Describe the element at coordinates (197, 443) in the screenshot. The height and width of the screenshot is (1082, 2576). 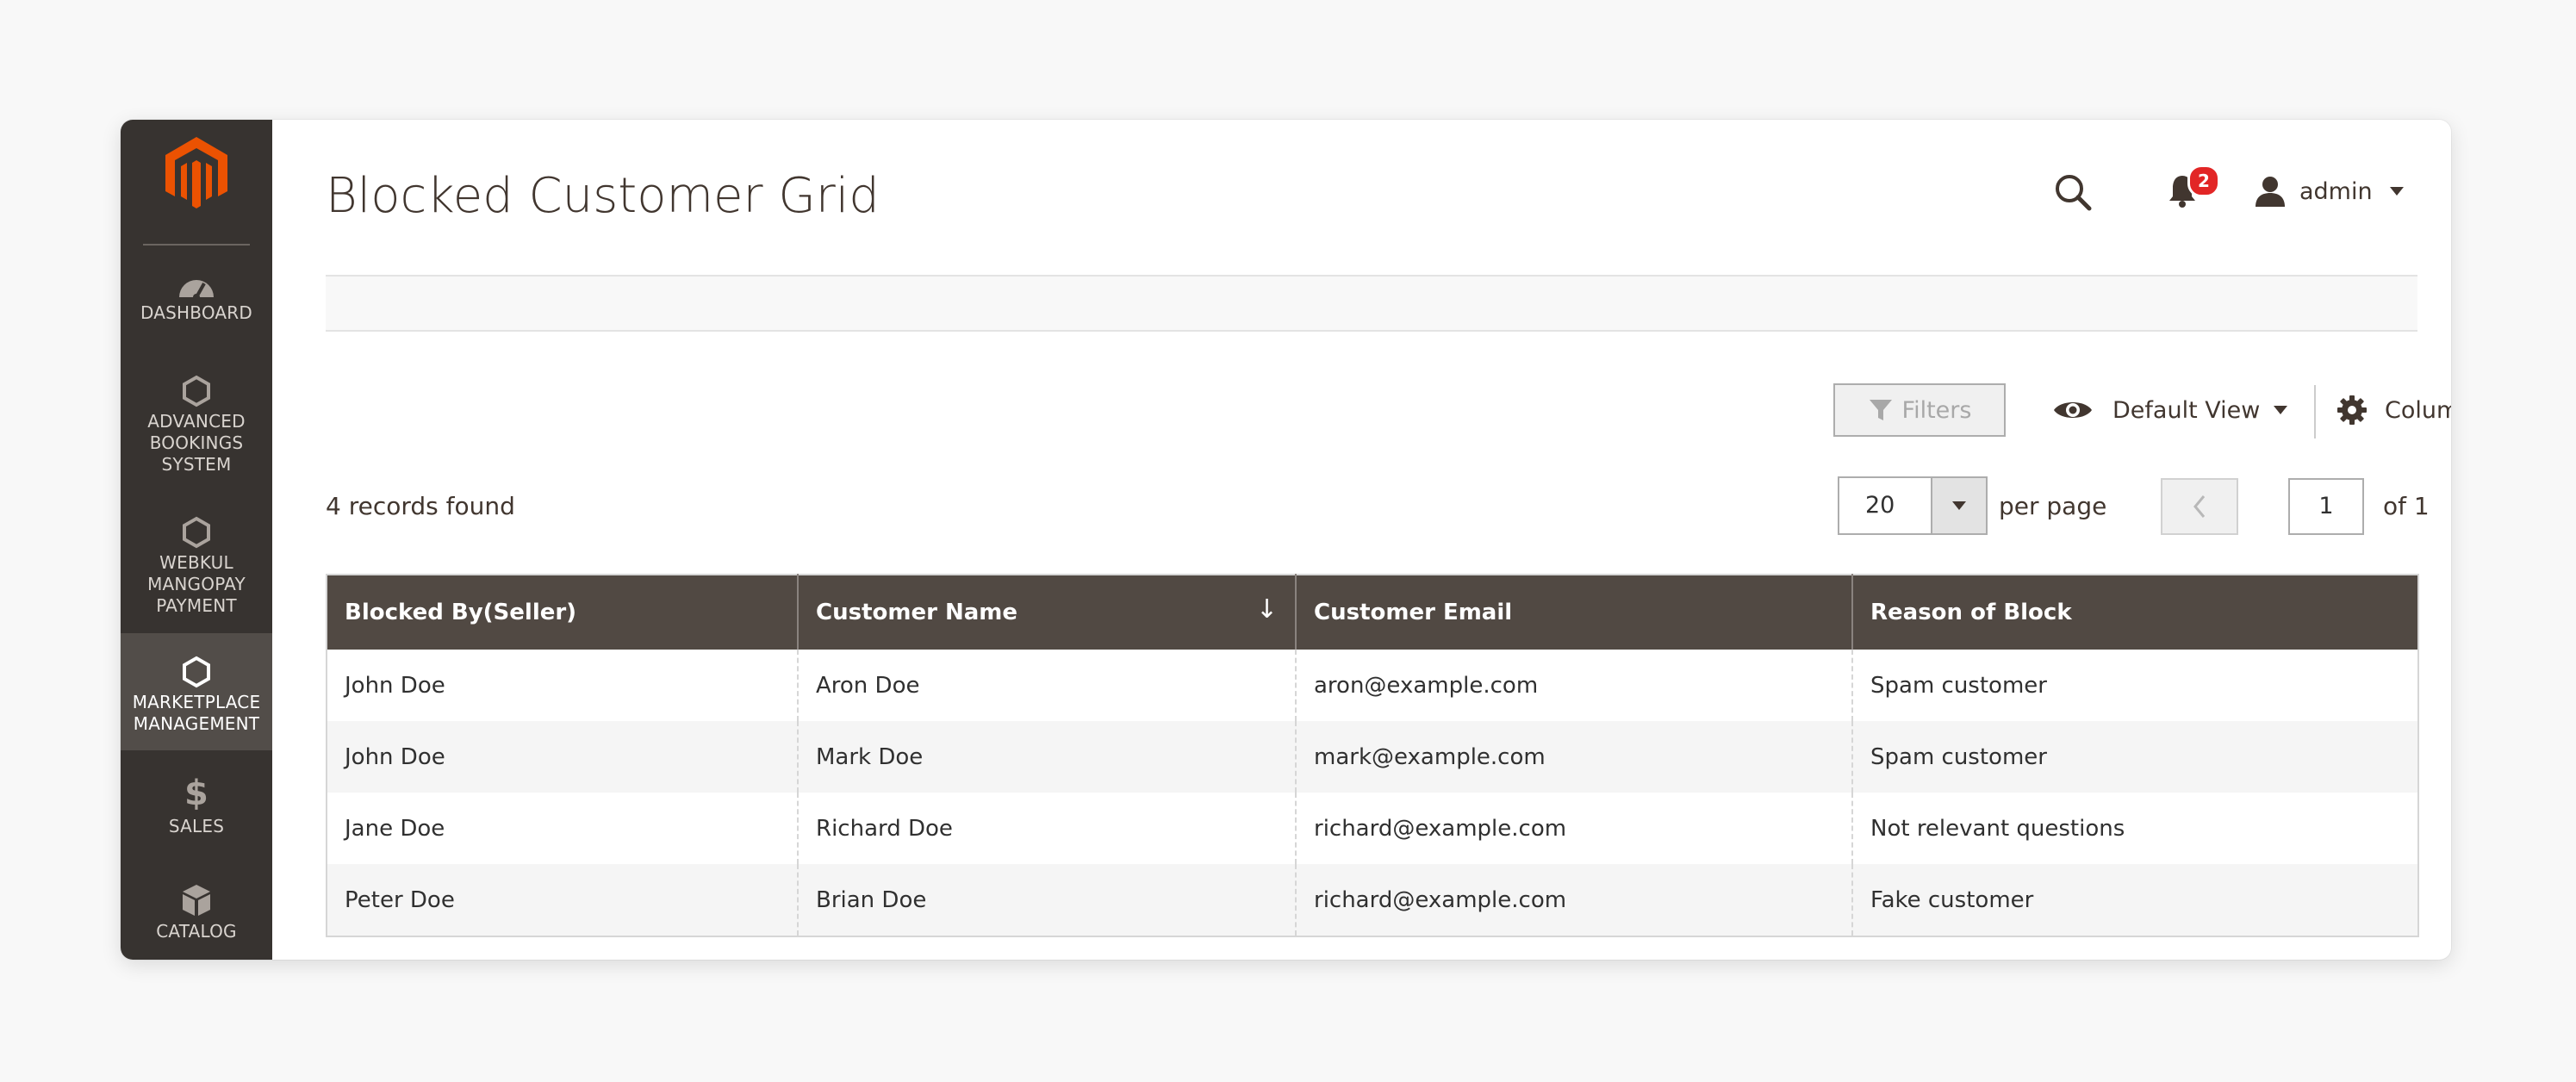
I see `sidebar-item-label: Advanced Bookings System` at that location.